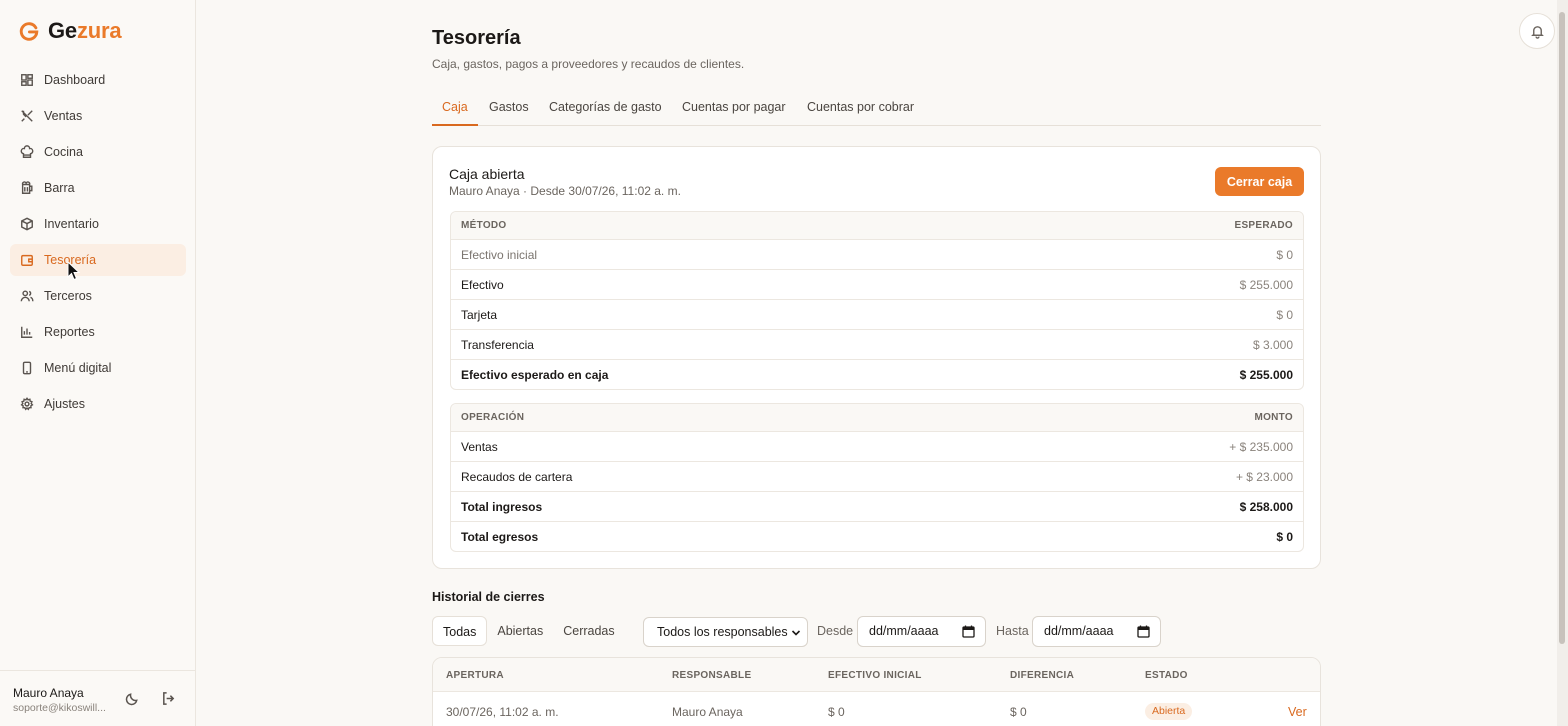 The height and width of the screenshot is (726, 1568). Describe the element at coordinates (904, 631) in the screenshot. I see `from-date-placeholder: dd/mm/aaaa` at that location.